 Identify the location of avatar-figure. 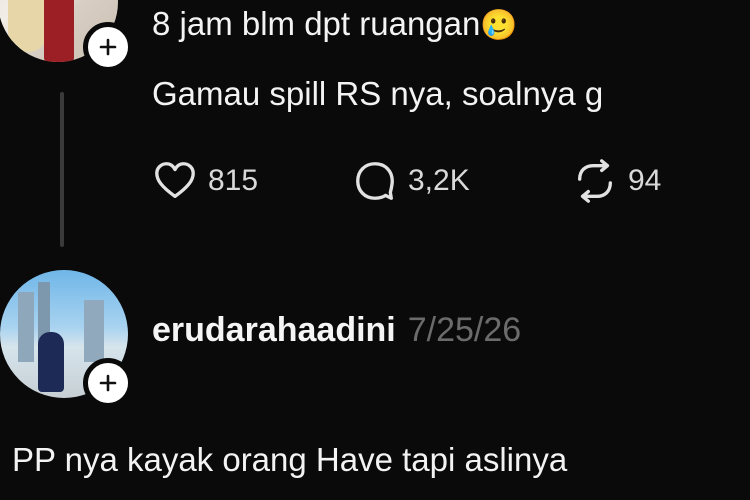
(59, 31).